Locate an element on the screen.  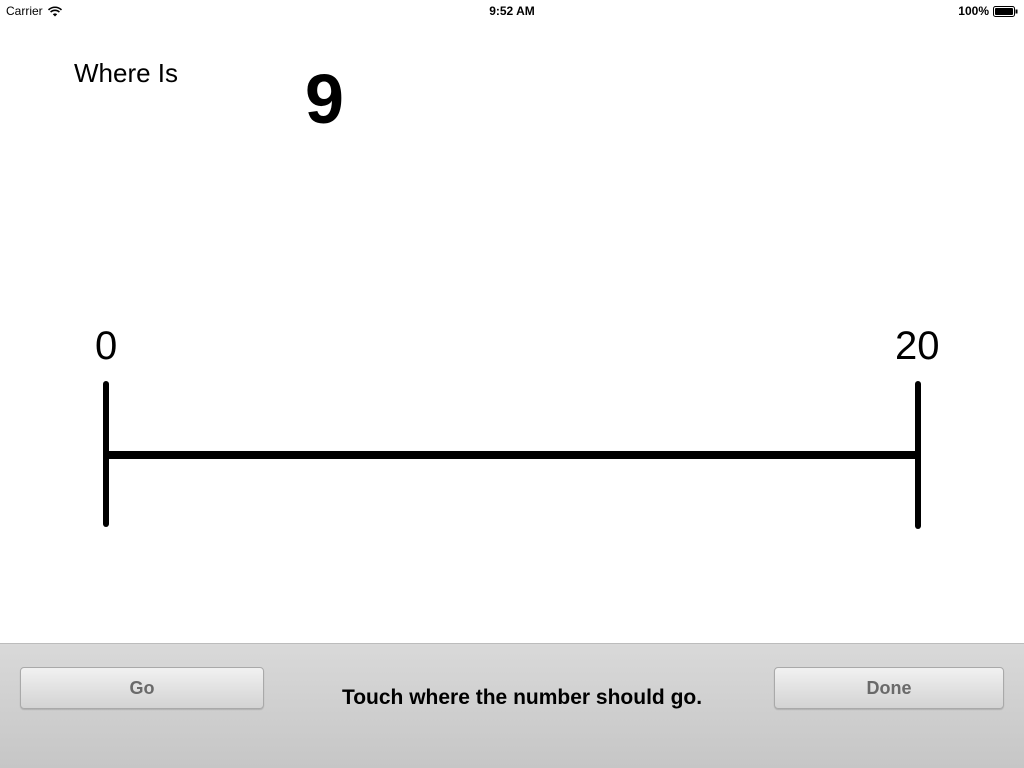
instruction-text: Touch where the number should go. is located at coordinates (522, 697).